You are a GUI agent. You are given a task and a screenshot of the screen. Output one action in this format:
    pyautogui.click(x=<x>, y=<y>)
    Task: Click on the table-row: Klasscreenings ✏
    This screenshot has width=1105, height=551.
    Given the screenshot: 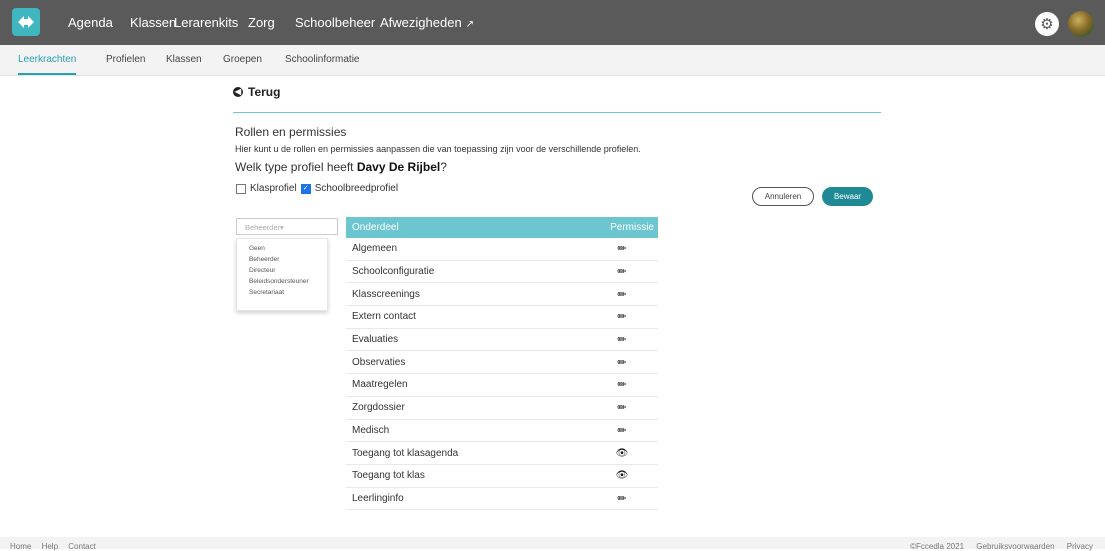 What is the action you would take?
    pyautogui.click(x=502, y=294)
    